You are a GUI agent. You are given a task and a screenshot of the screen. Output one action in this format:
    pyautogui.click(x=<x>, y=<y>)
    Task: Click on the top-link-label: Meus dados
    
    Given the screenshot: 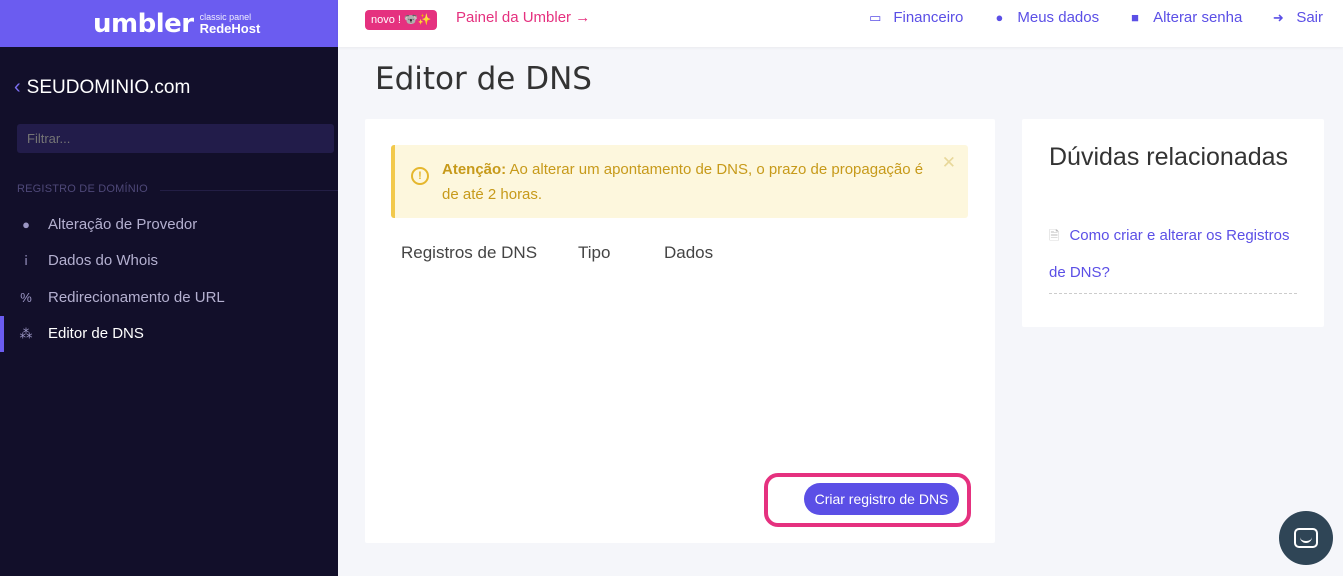 What is the action you would take?
    pyautogui.click(x=1058, y=17)
    